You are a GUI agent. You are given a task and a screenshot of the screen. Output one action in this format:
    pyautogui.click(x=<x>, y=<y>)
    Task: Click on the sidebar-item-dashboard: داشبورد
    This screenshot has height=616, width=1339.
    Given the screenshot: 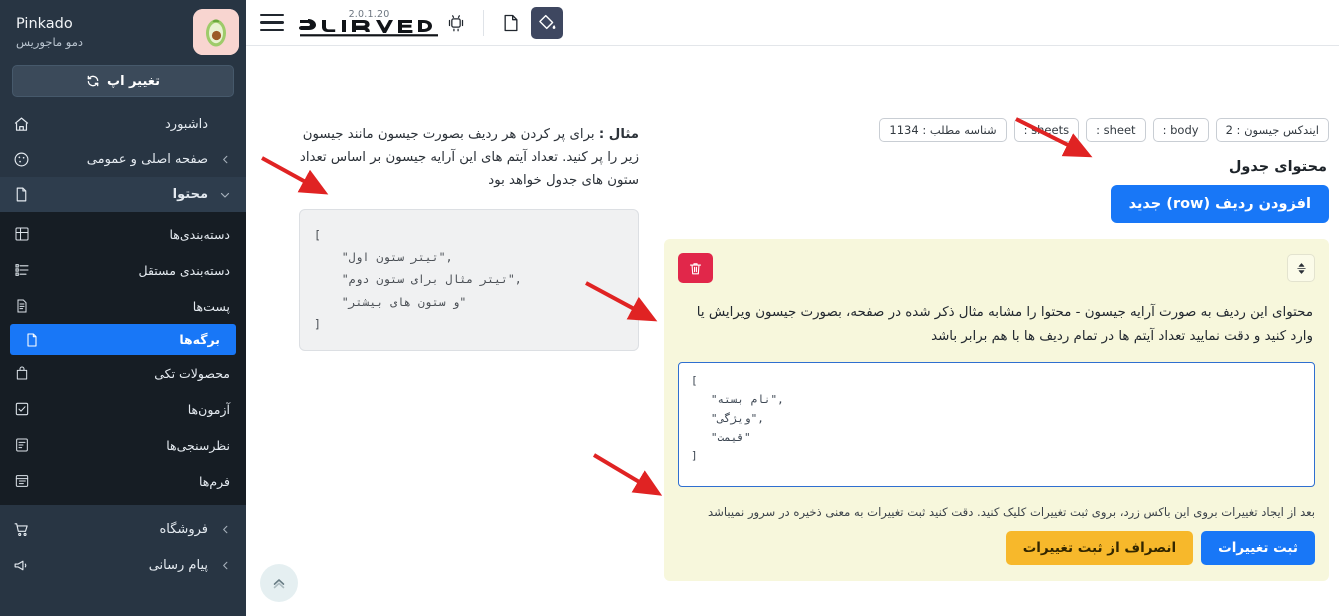 What is the action you would take?
    pyautogui.click(x=123, y=124)
    